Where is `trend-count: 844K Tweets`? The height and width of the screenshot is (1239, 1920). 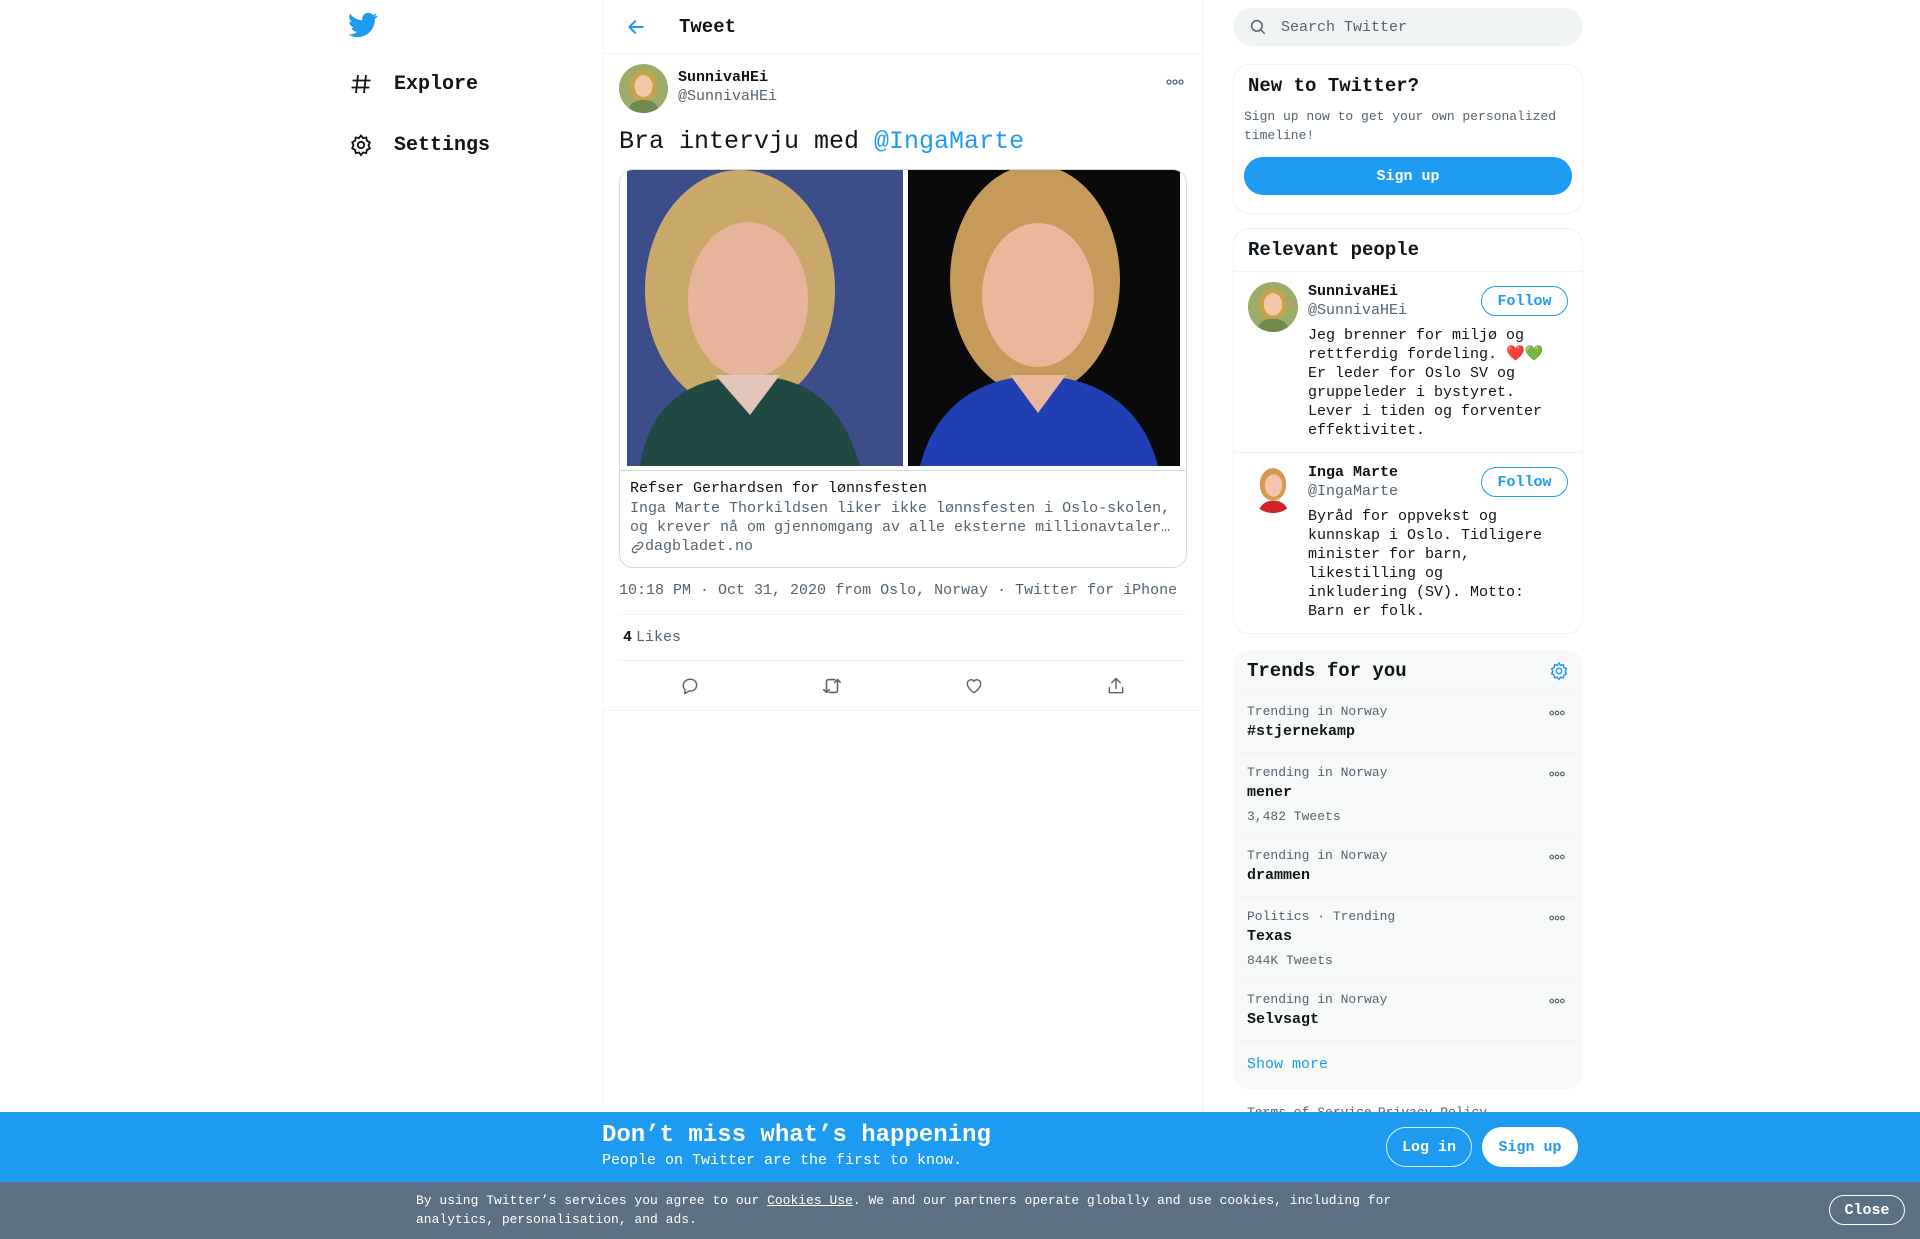 trend-count: 844K Tweets is located at coordinates (1290, 960).